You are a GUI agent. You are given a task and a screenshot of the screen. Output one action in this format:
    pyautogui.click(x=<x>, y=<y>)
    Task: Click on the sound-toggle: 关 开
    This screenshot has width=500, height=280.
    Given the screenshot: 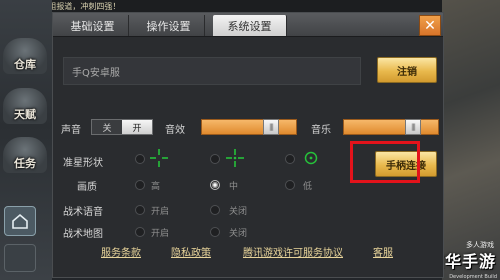 What is the action you would take?
    pyautogui.click(x=122, y=127)
    